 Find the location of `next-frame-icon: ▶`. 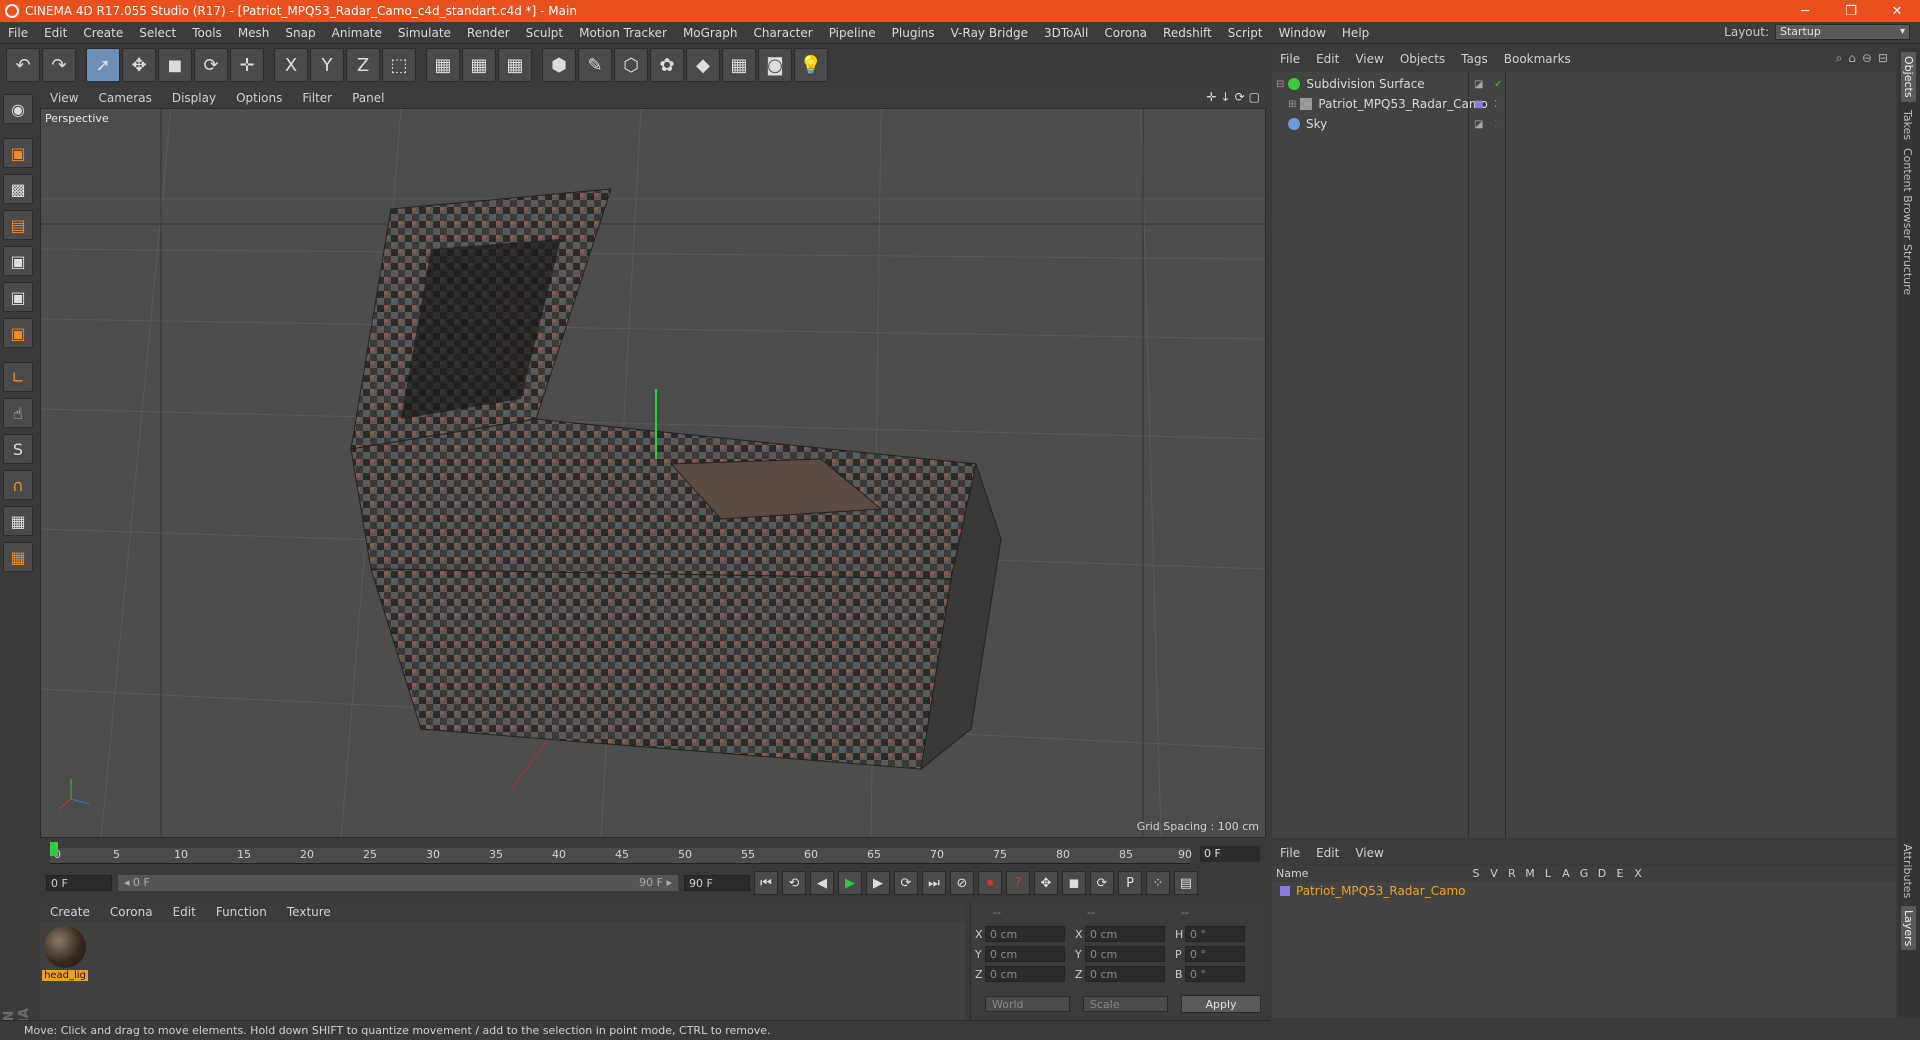

next-frame-icon: ▶ is located at coordinates (878, 883).